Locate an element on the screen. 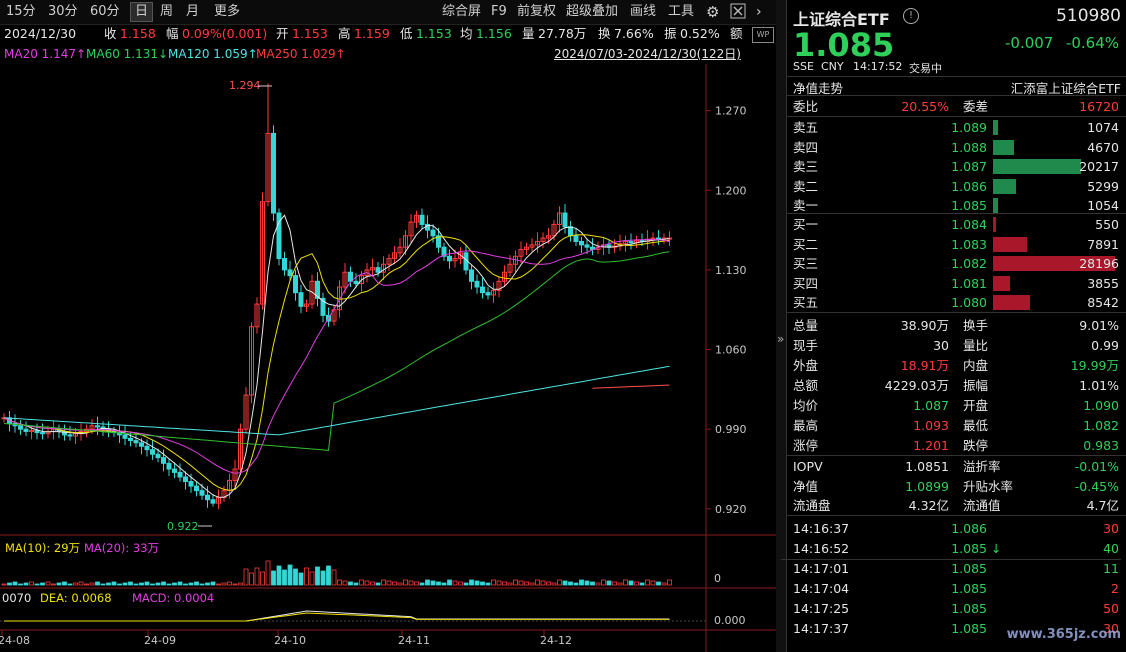 The height and width of the screenshot is (652, 1126). vol-ma20-label: MA(20): 33万 is located at coordinates (121, 548).